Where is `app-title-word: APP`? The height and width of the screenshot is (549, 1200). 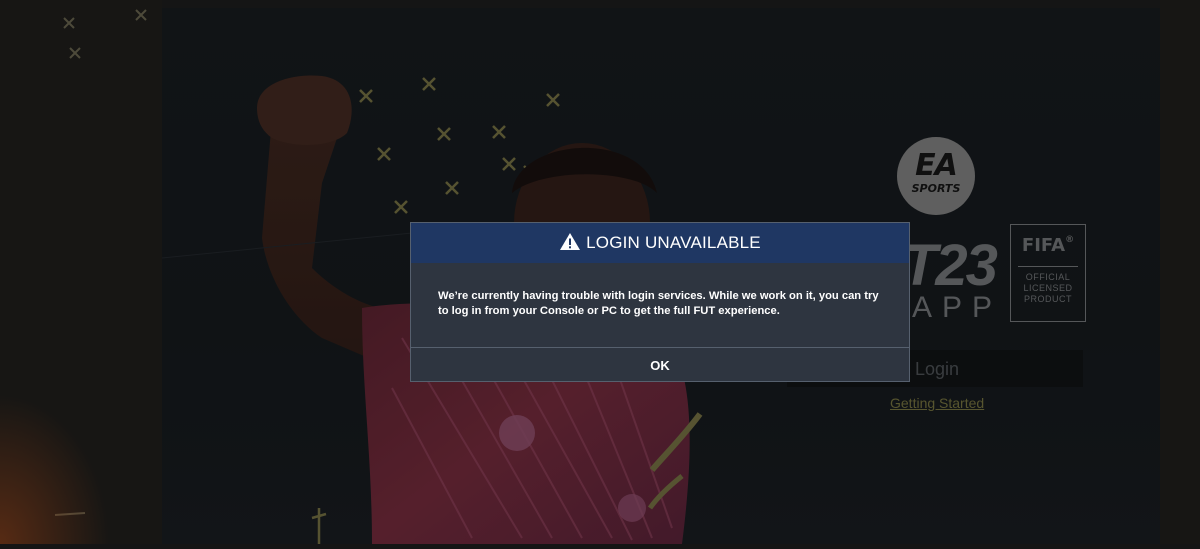 app-title-word: APP is located at coordinates (957, 307).